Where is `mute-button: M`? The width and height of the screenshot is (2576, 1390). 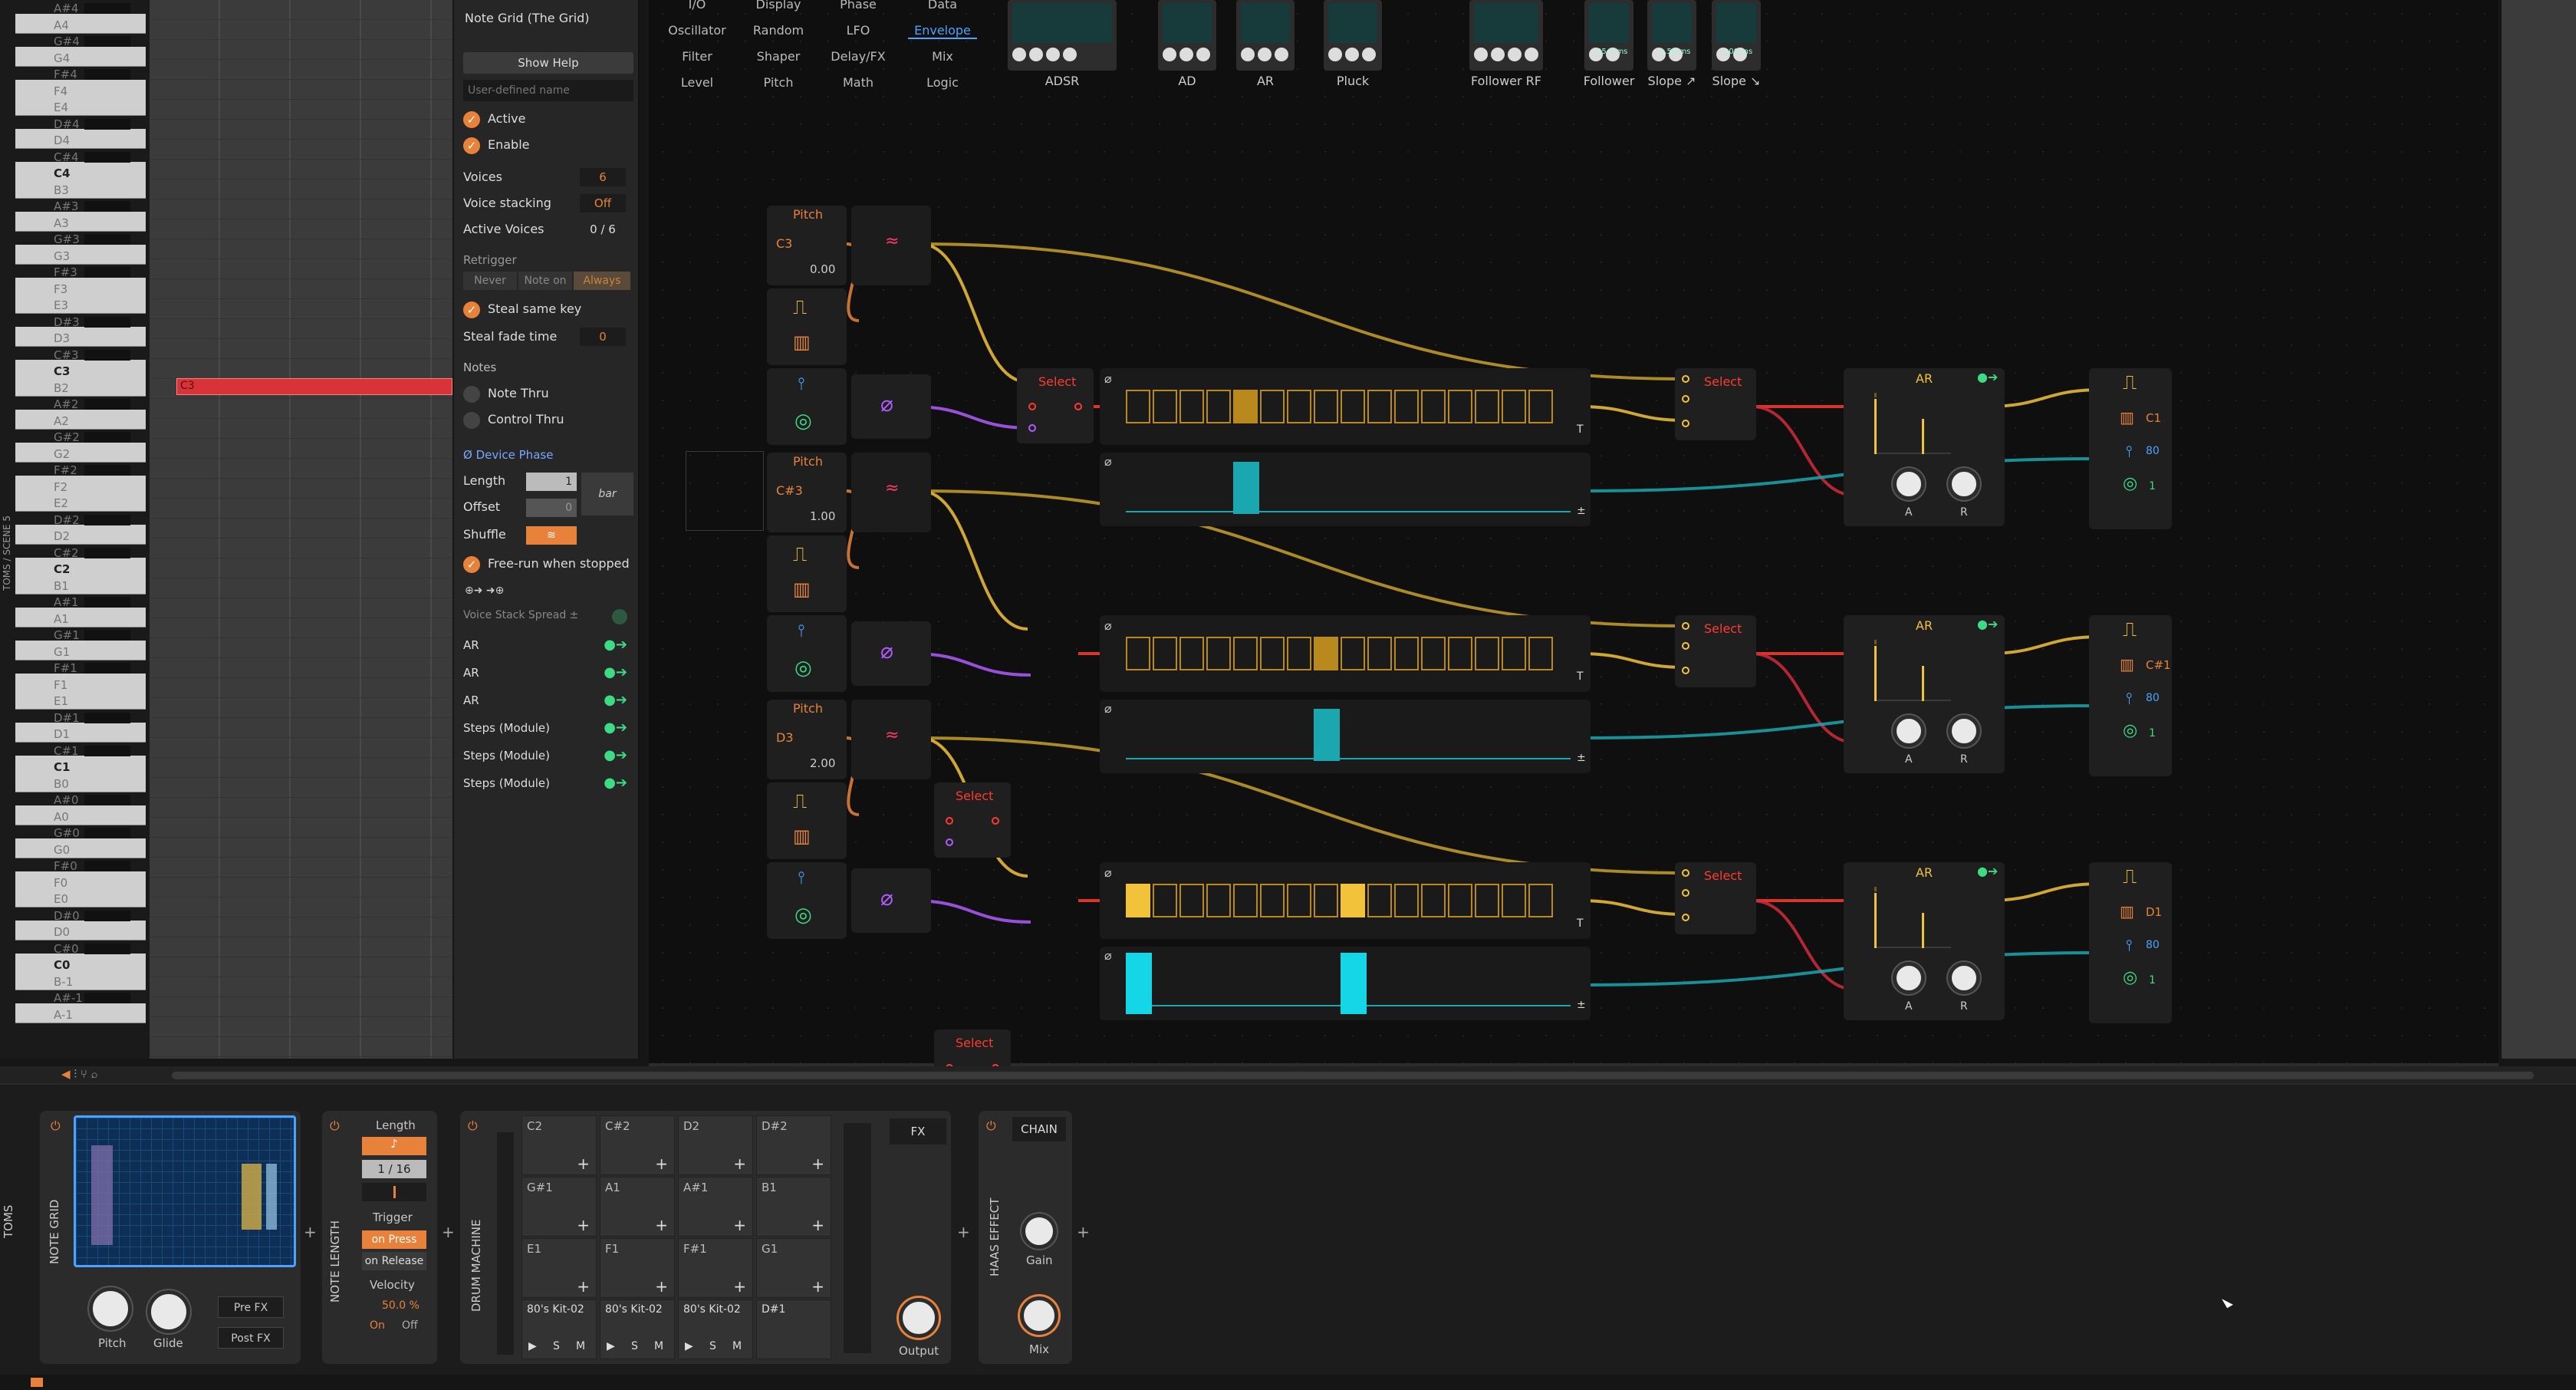
mute-button: M is located at coordinates (580, 1346).